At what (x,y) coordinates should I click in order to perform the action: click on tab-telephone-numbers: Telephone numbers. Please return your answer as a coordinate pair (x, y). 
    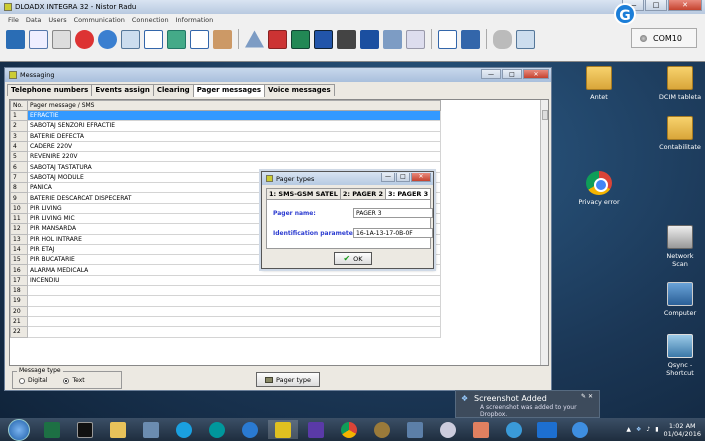
    Looking at the image, I should click on (50, 90).